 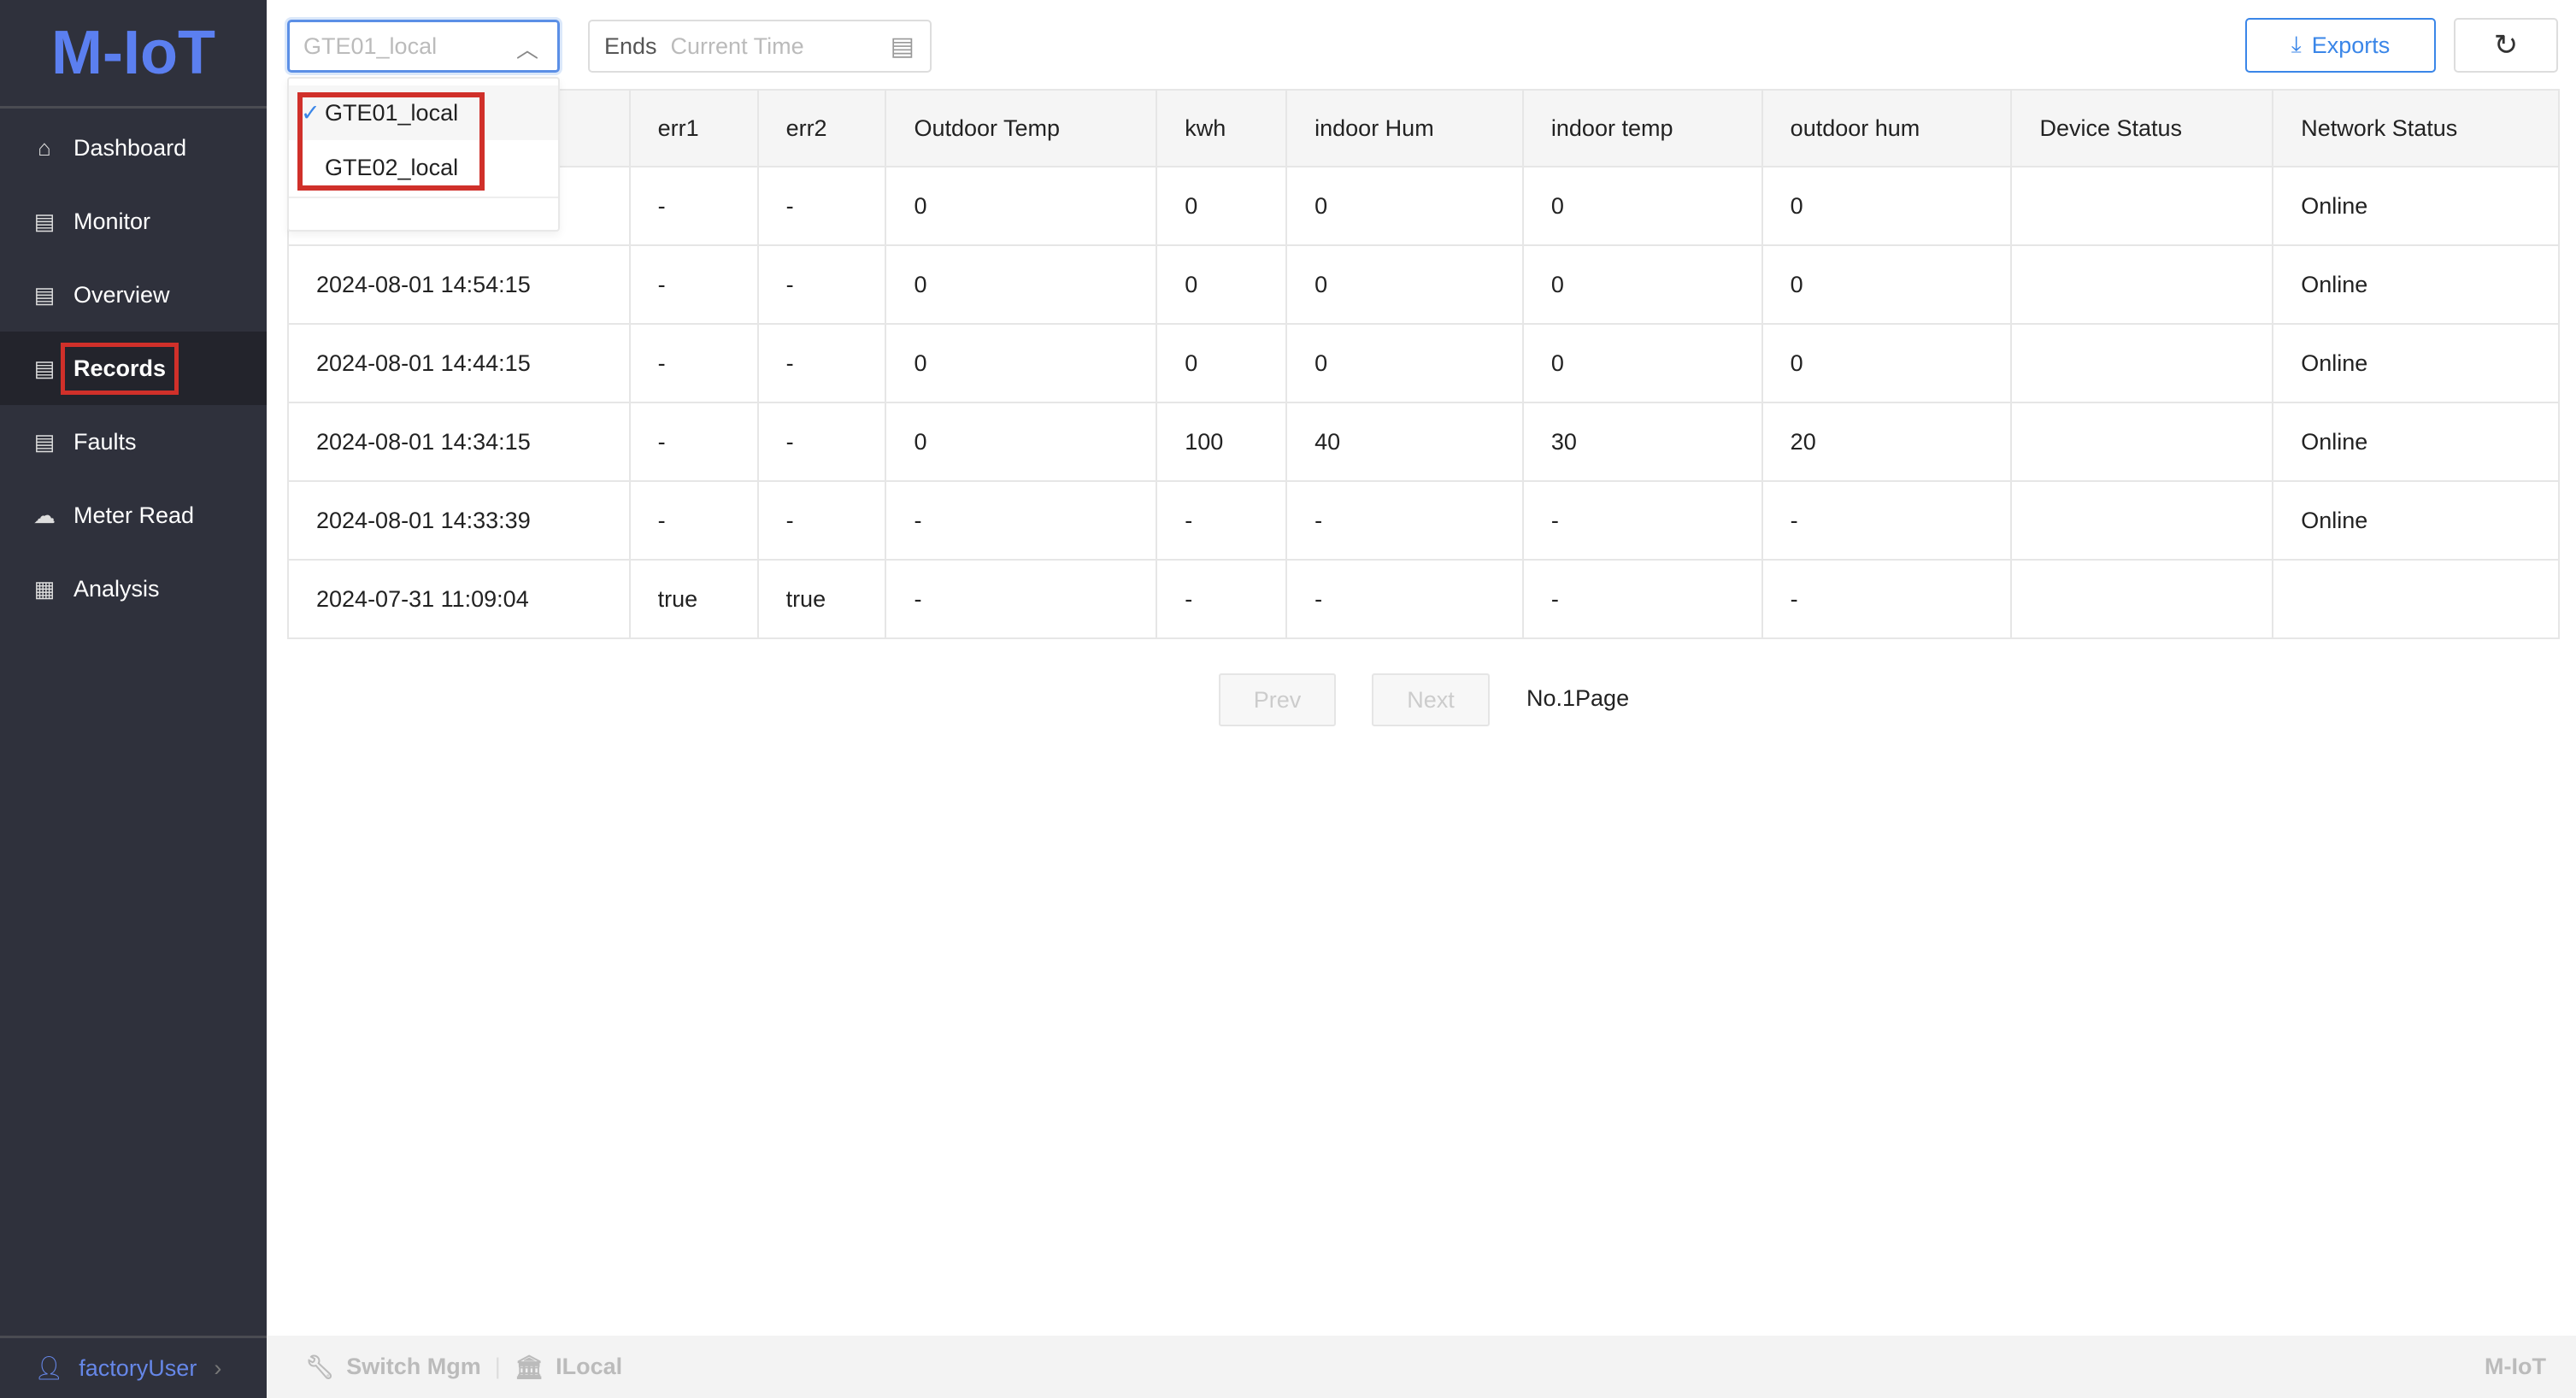 What do you see at coordinates (1404, 442) in the screenshot?
I see `table-cell: 40` at bounding box center [1404, 442].